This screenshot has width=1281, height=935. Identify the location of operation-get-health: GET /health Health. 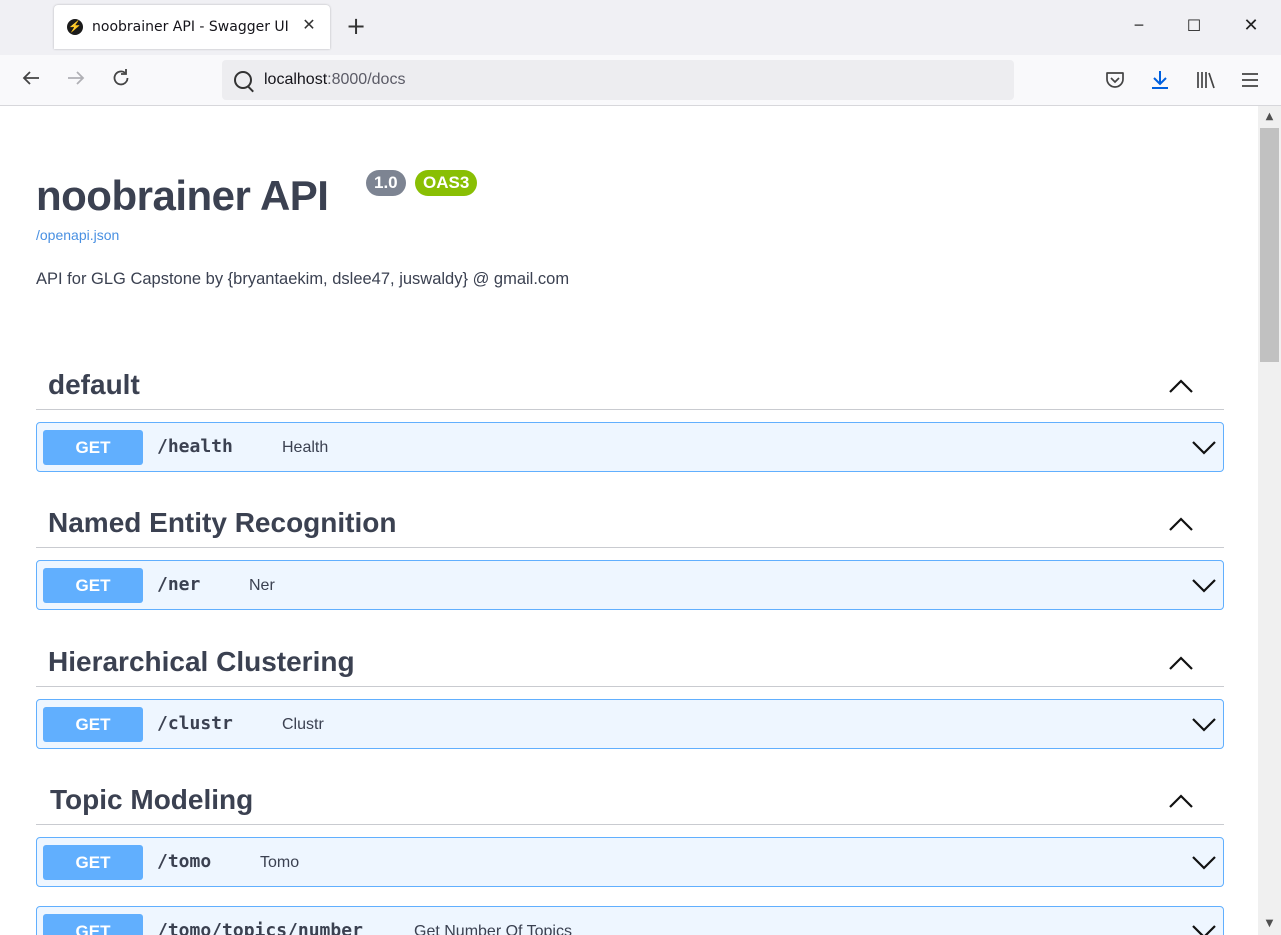
(630, 447).